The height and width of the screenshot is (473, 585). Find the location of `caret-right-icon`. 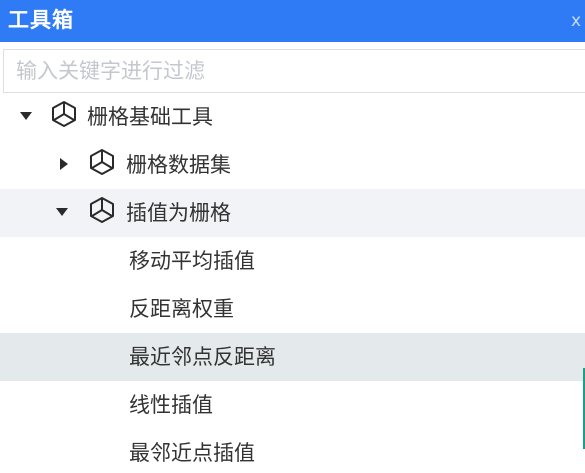

caret-right-icon is located at coordinates (64, 164).